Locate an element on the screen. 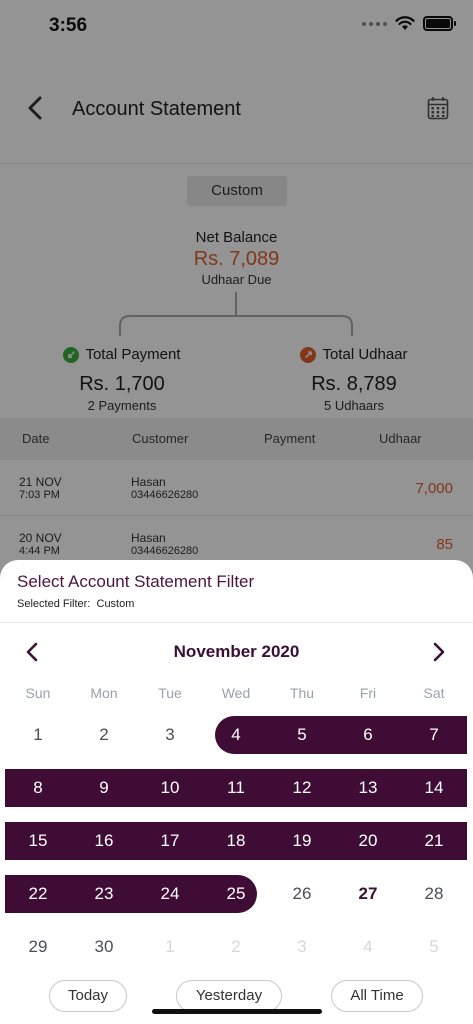 The width and height of the screenshot is (473, 1024). yesterday-button: Yesterday is located at coordinates (229, 996).